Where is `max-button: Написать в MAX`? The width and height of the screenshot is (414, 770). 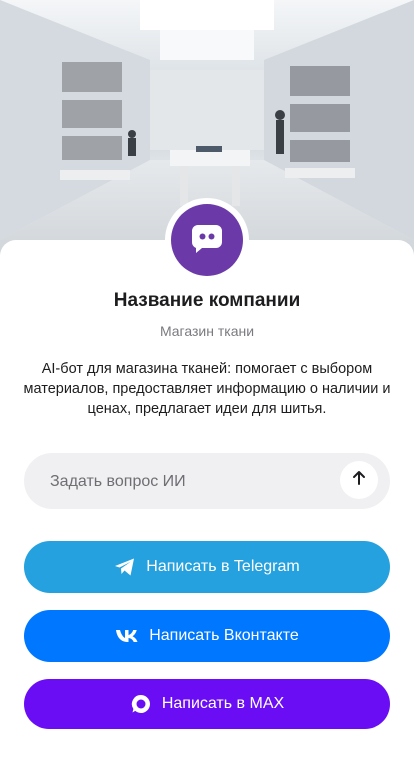
max-button: Написать в MAX is located at coordinates (207, 704).